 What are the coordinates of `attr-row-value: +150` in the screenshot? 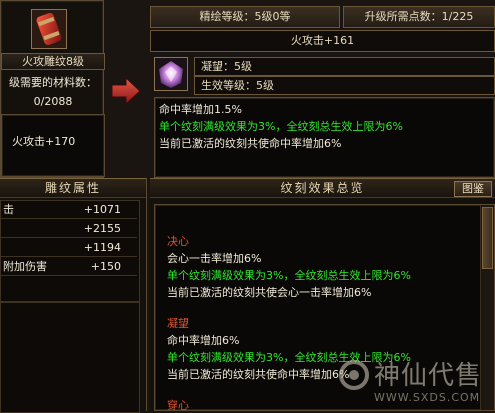 It's located at (105, 266).